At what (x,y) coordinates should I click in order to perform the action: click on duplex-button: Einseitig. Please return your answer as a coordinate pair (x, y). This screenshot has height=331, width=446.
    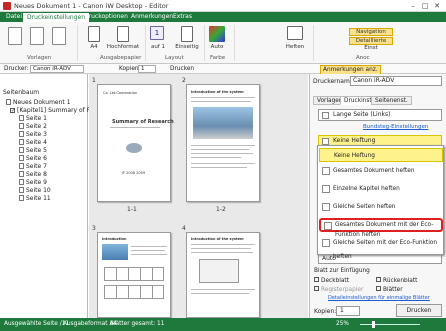
    Looking at the image, I should click on (187, 47).